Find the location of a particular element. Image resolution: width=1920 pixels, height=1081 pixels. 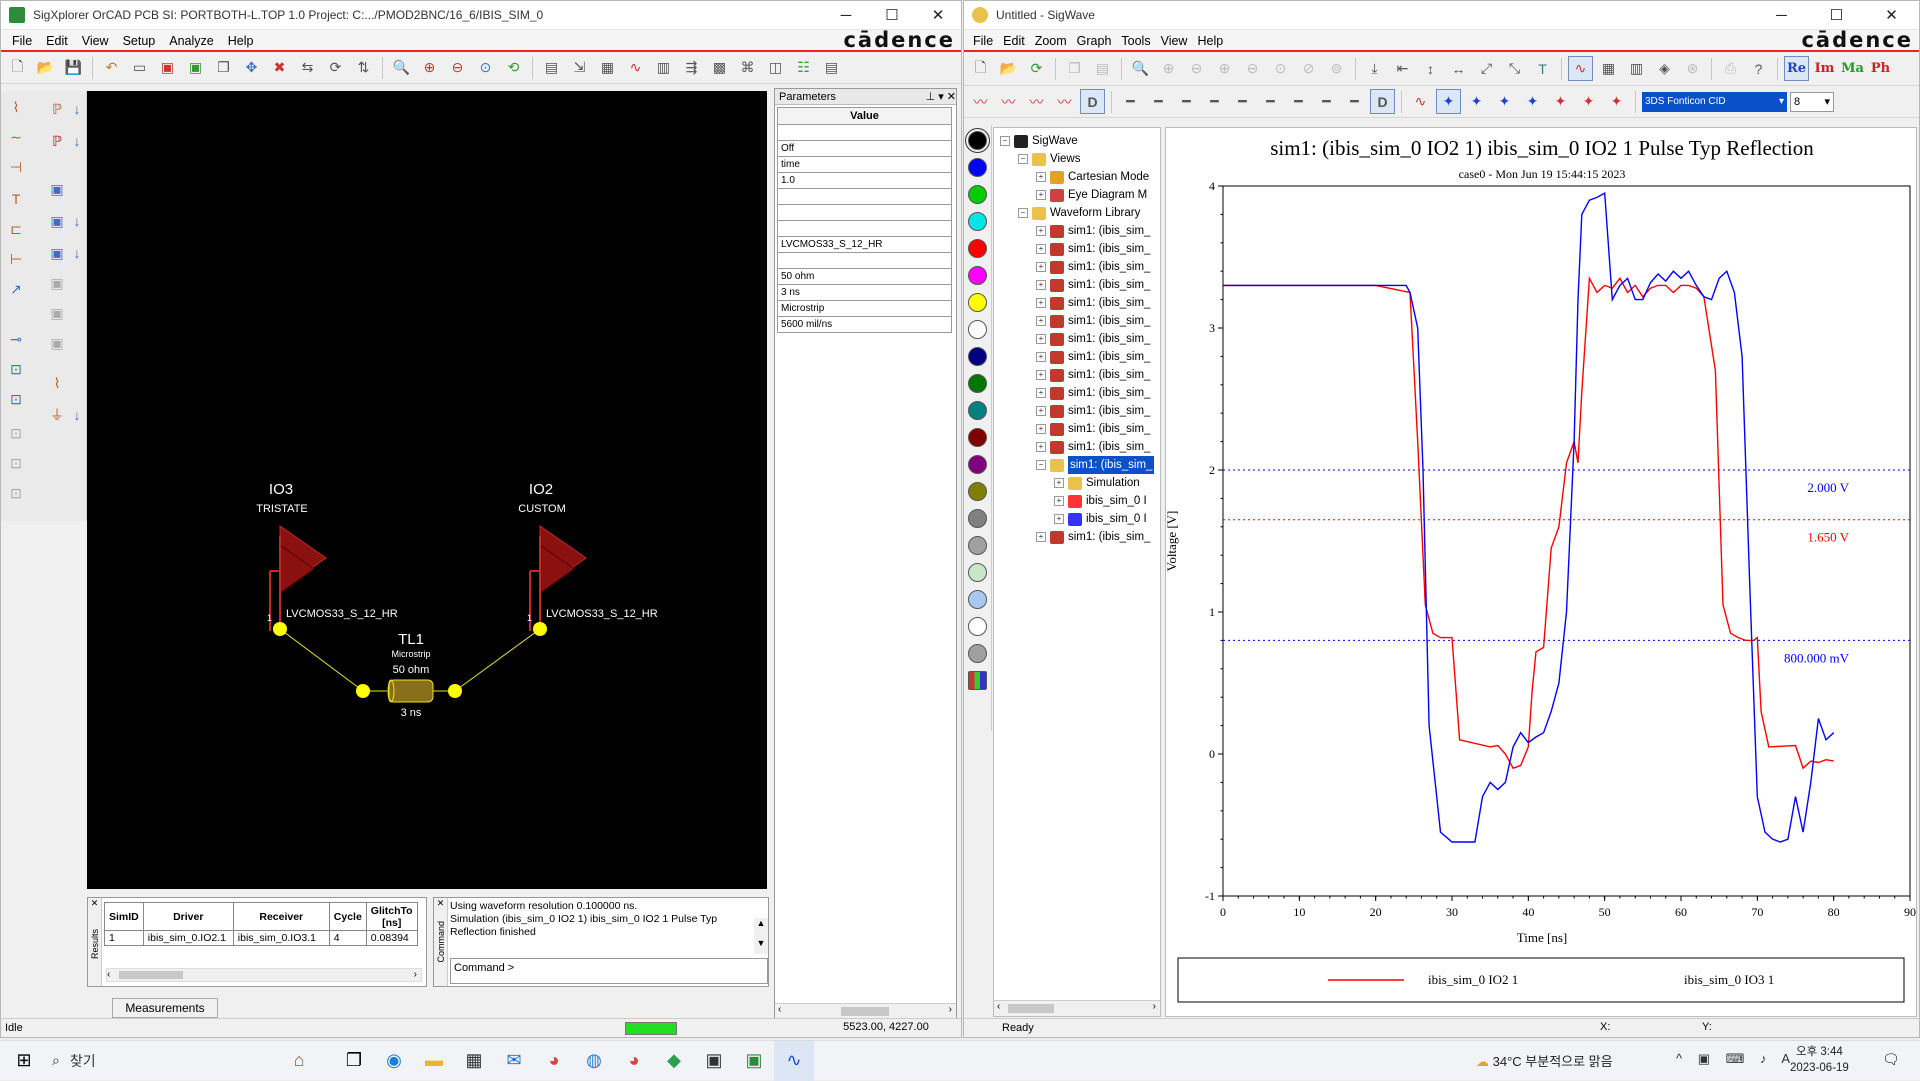

waveform-view-icon: ∿ is located at coordinates (1580, 68).